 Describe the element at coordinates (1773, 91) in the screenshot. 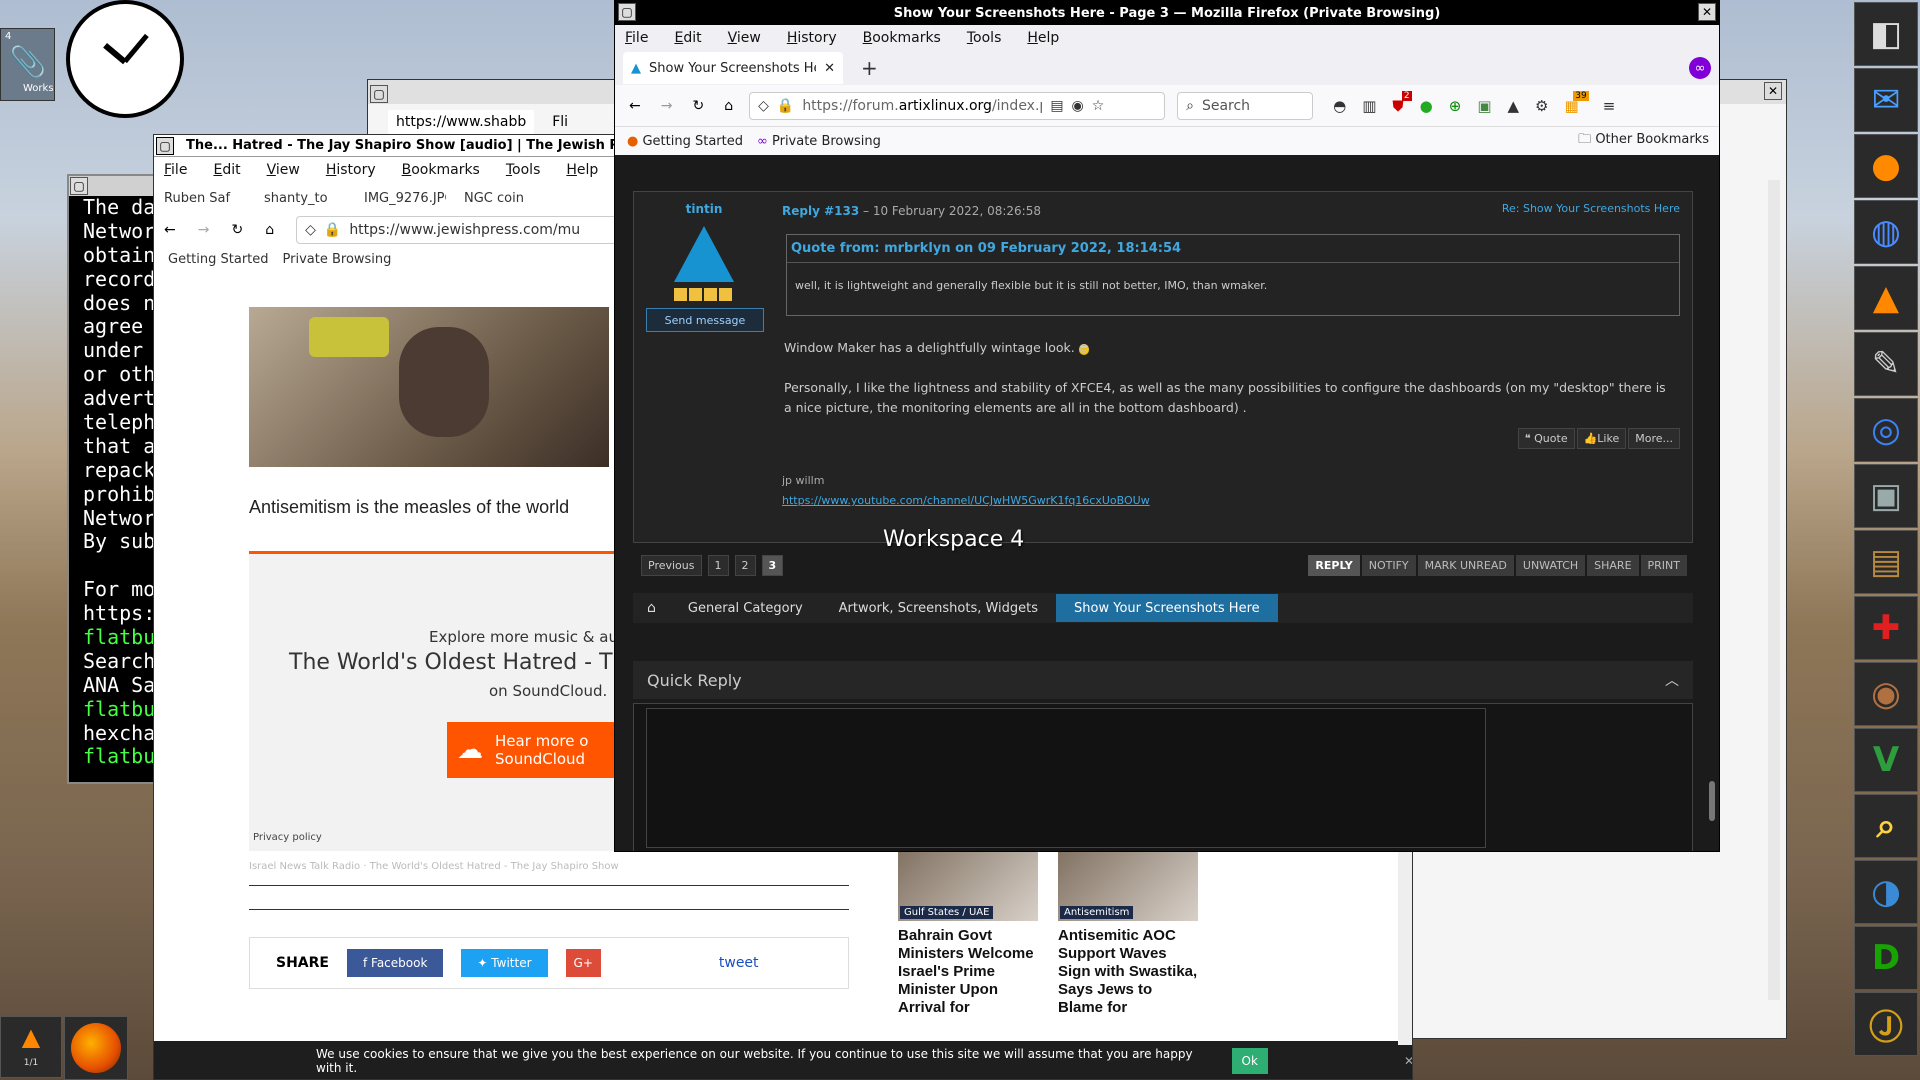

I see `close-icon: ✕` at that location.